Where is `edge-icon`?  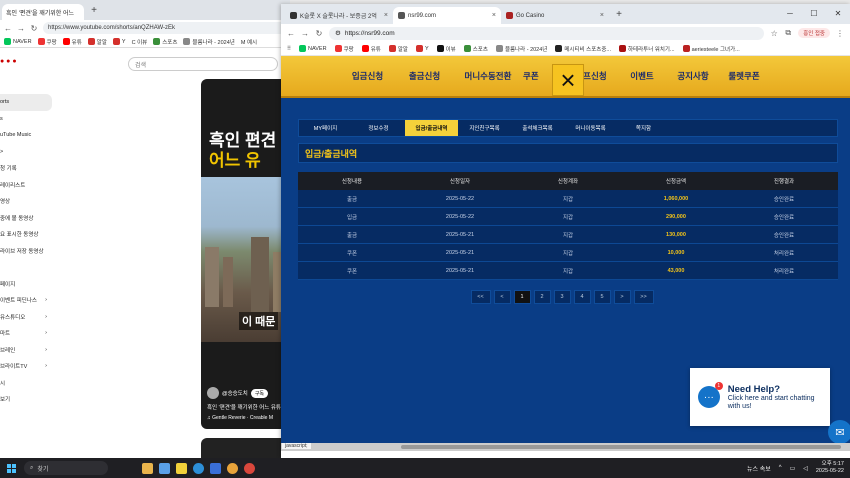
edge-icon is located at coordinates (198, 468).